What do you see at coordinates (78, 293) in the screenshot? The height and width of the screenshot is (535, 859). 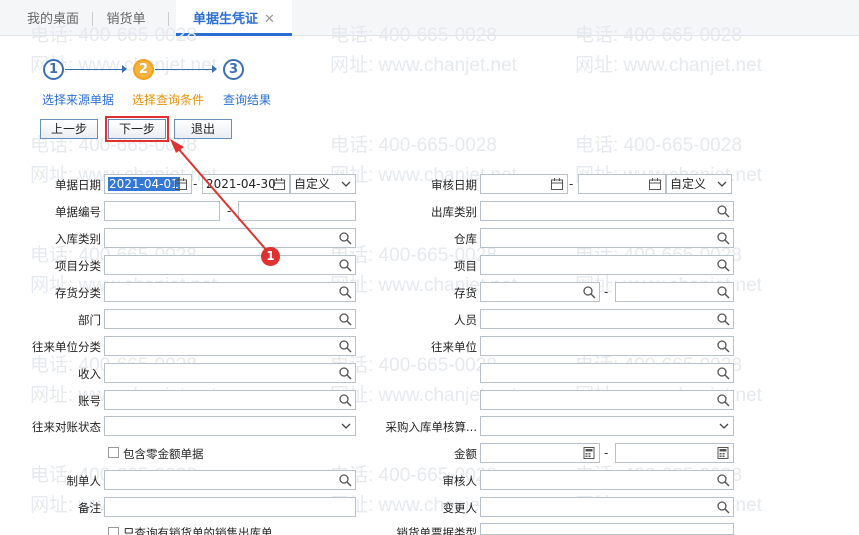 I see `inventory-category-label: 存货分类` at bounding box center [78, 293].